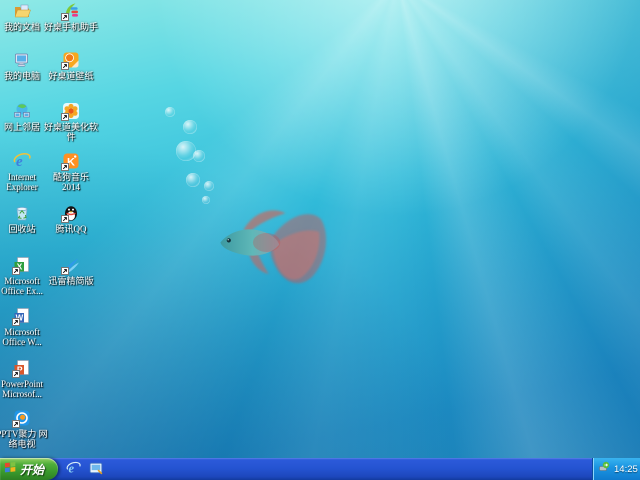 This screenshot has height=480, width=640. I want to click on network-globe-icon, so click(22, 111).